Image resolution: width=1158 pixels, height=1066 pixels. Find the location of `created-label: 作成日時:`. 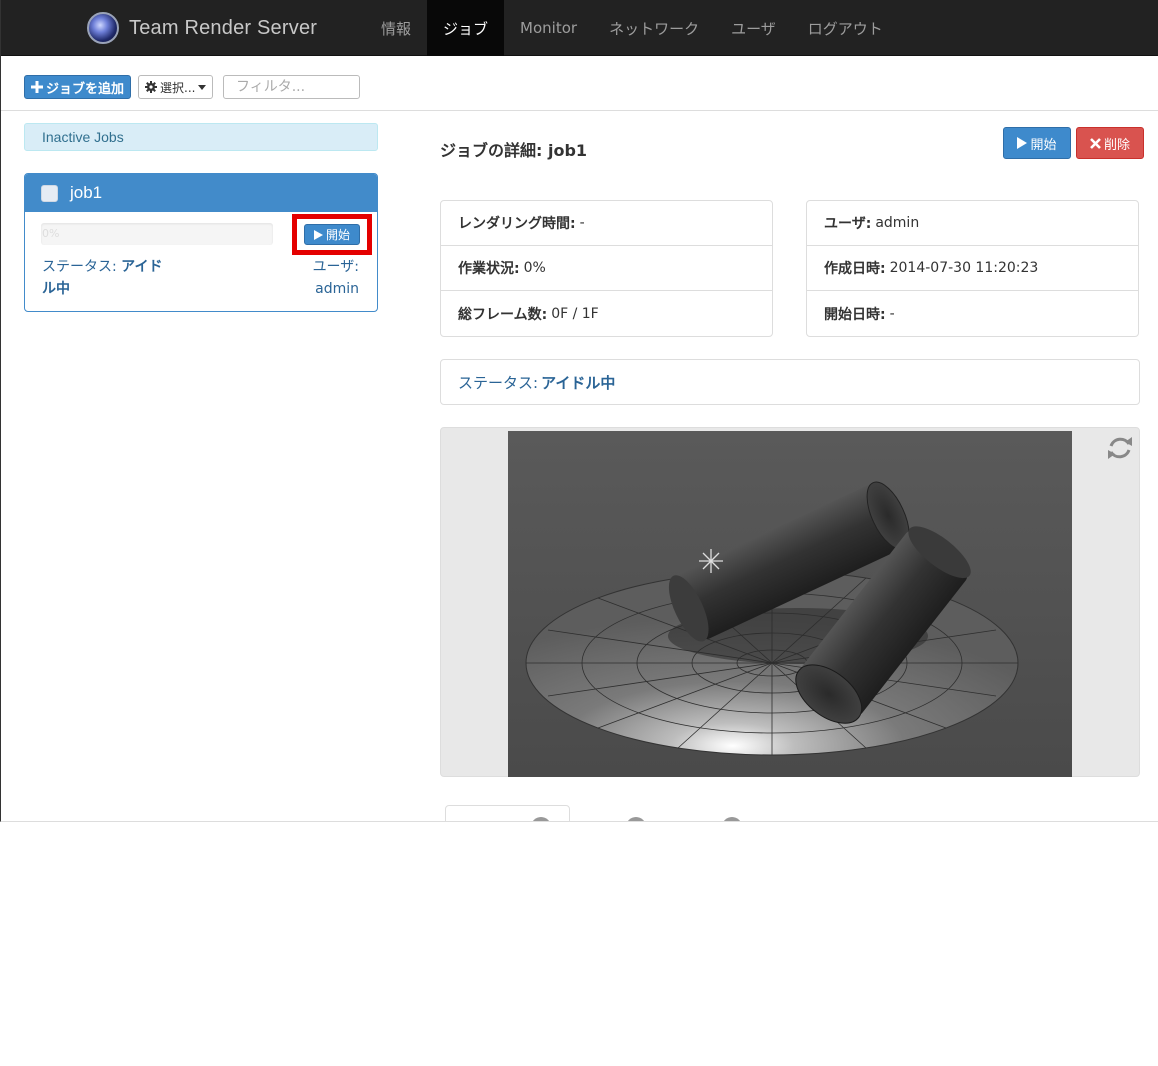

created-label: 作成日時: is located at coordinates (855, 269).